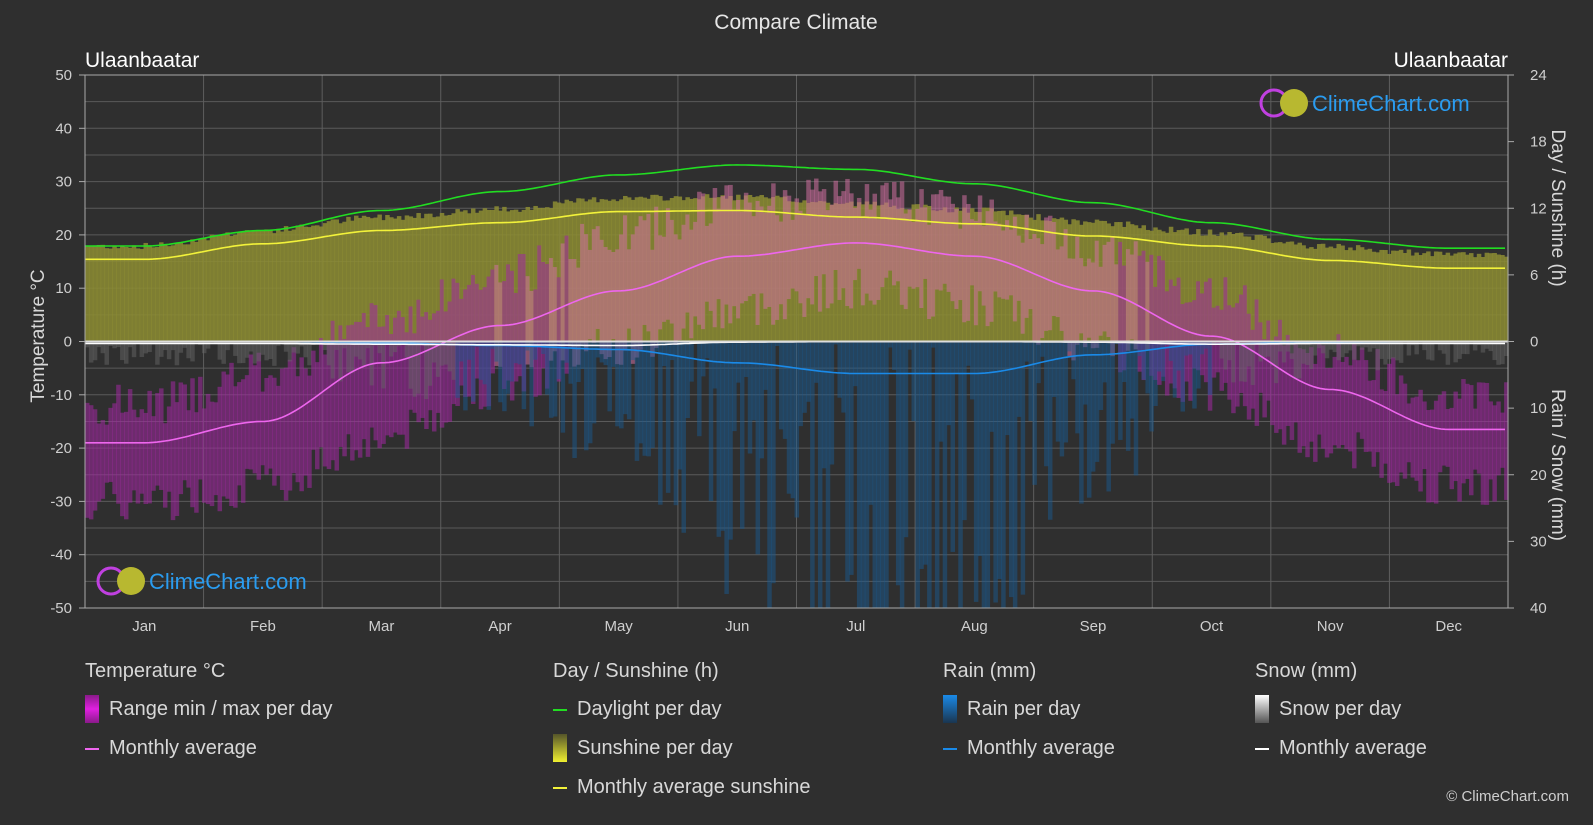 Image resolution: width=1593 pixels, height=825 pixels. What do you see at coordinates (1330, 626) in the screenshot?
I see `x-tick-label: Nov` at bounding box center [1330, 626].